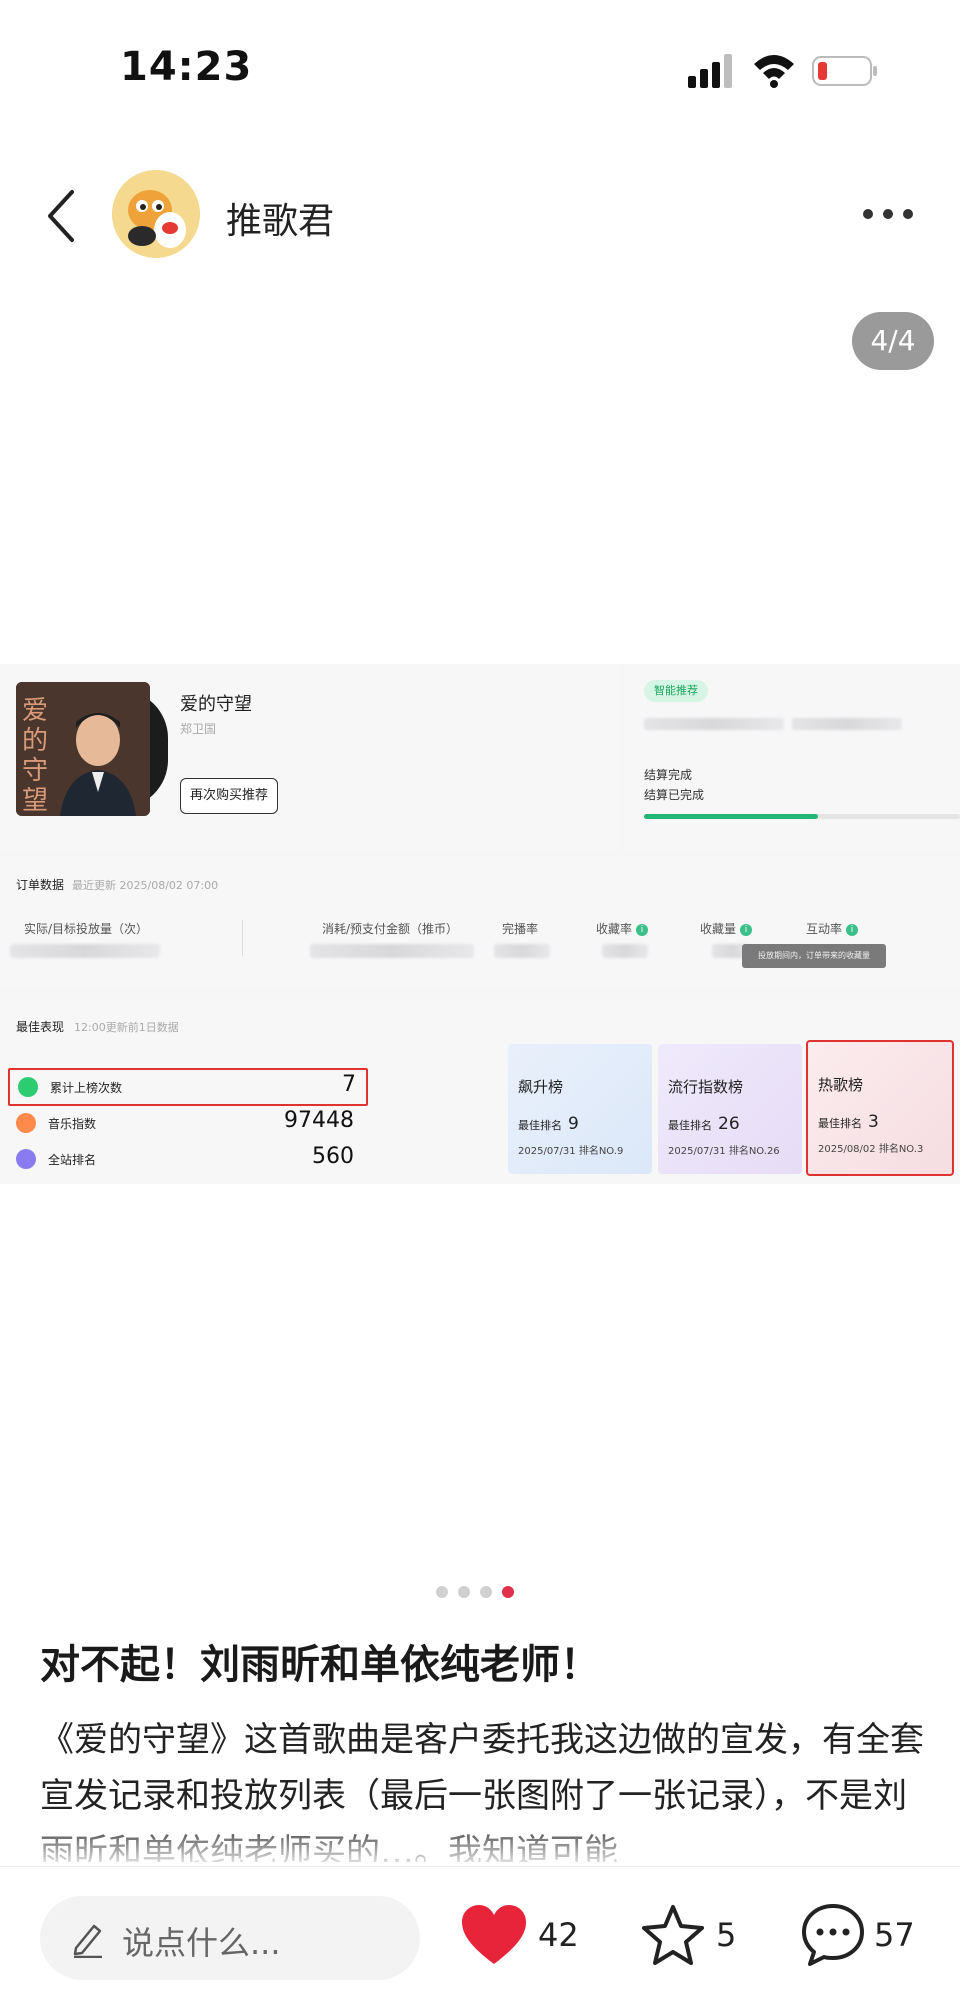  Describe the element at coordinates (349, 1084) in the screenshot. I see `stat-value: 7` at that location.